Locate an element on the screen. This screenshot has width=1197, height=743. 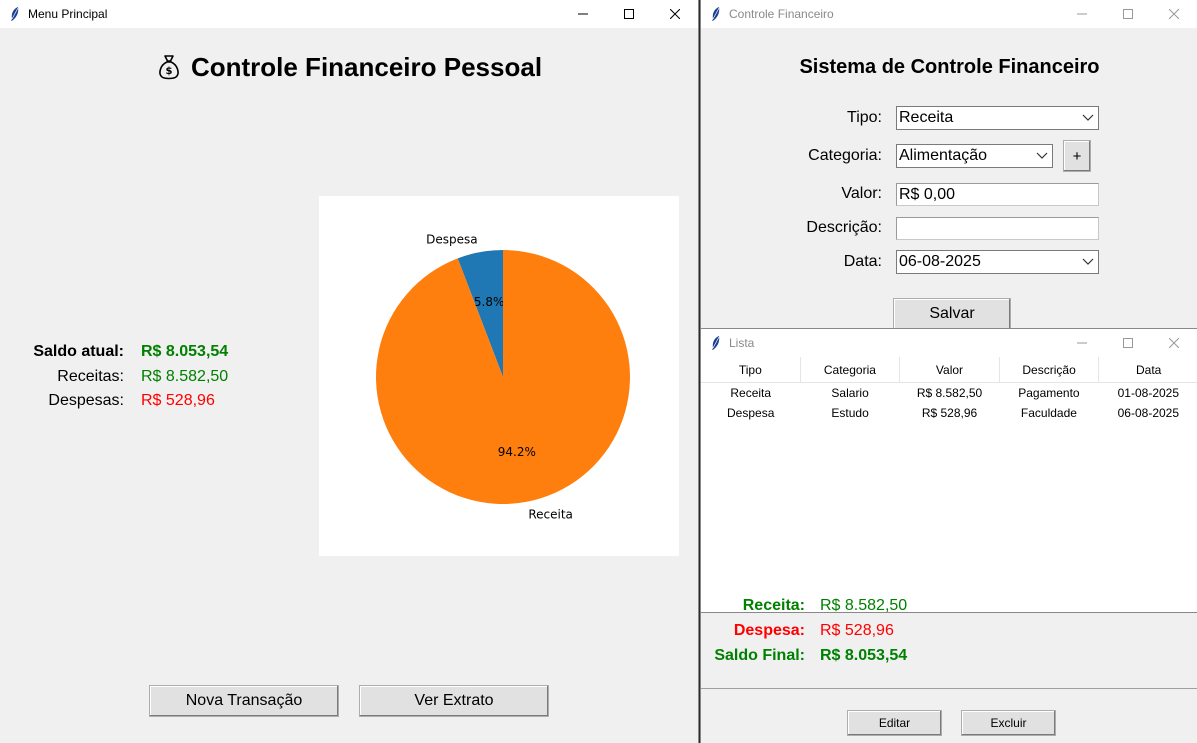
valor-input: R$ 0,00 is located at coordinates (997, 194).